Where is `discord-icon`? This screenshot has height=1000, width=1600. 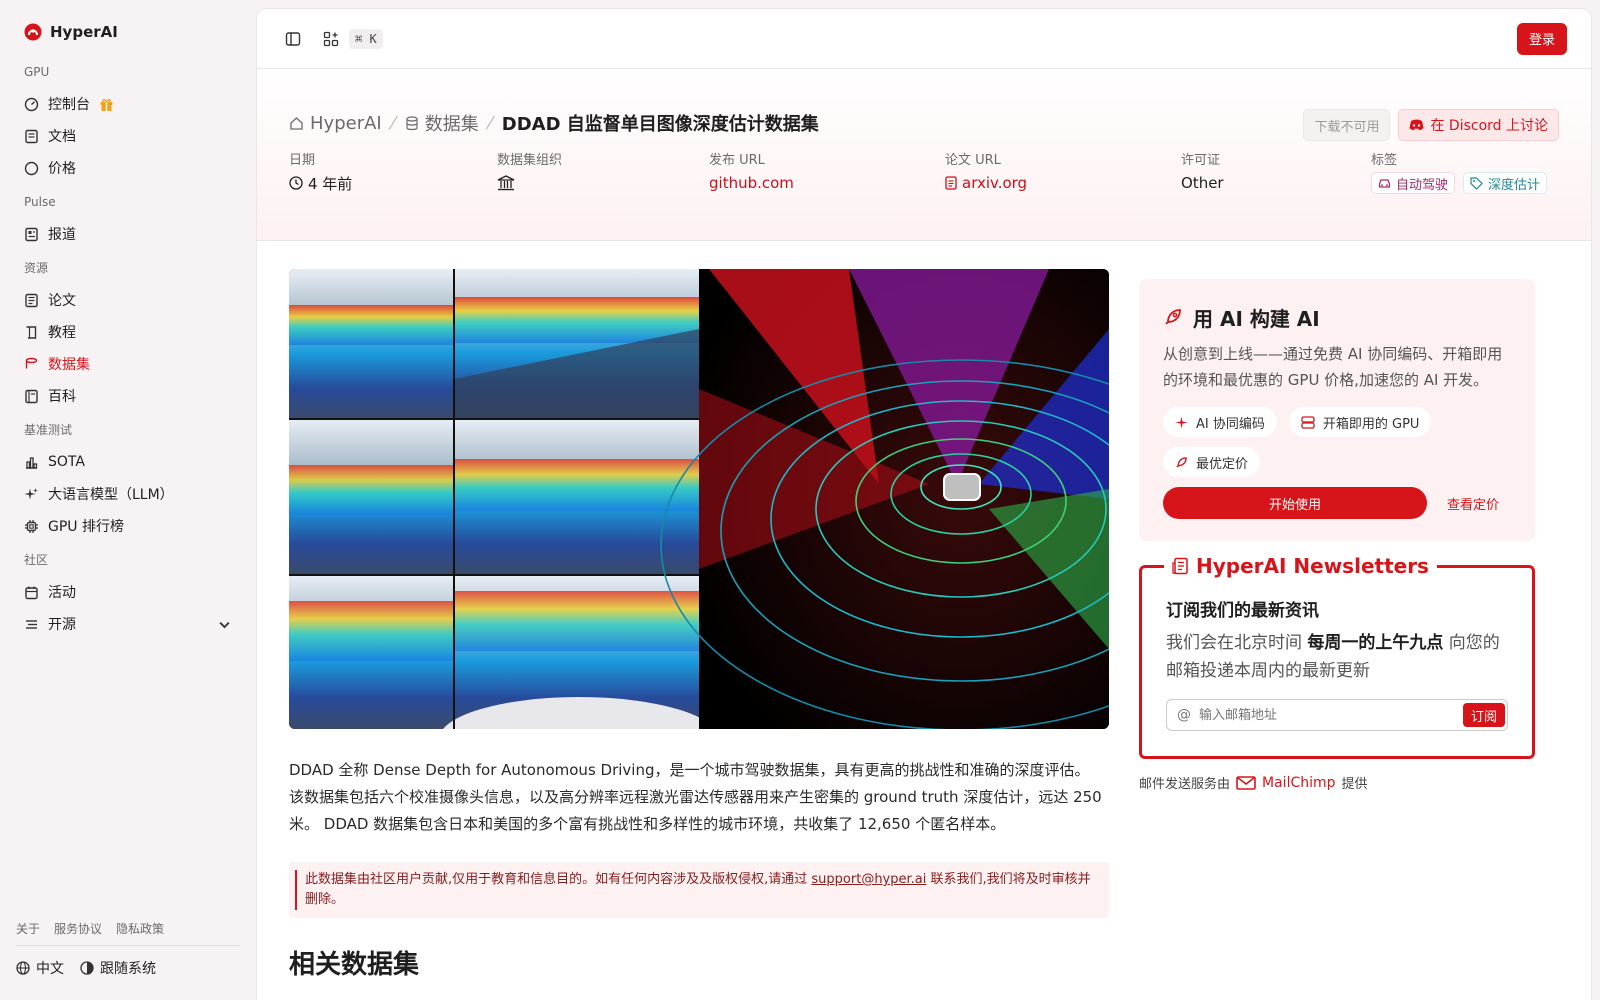
discord-icon is located at coordinates (1416, 125).